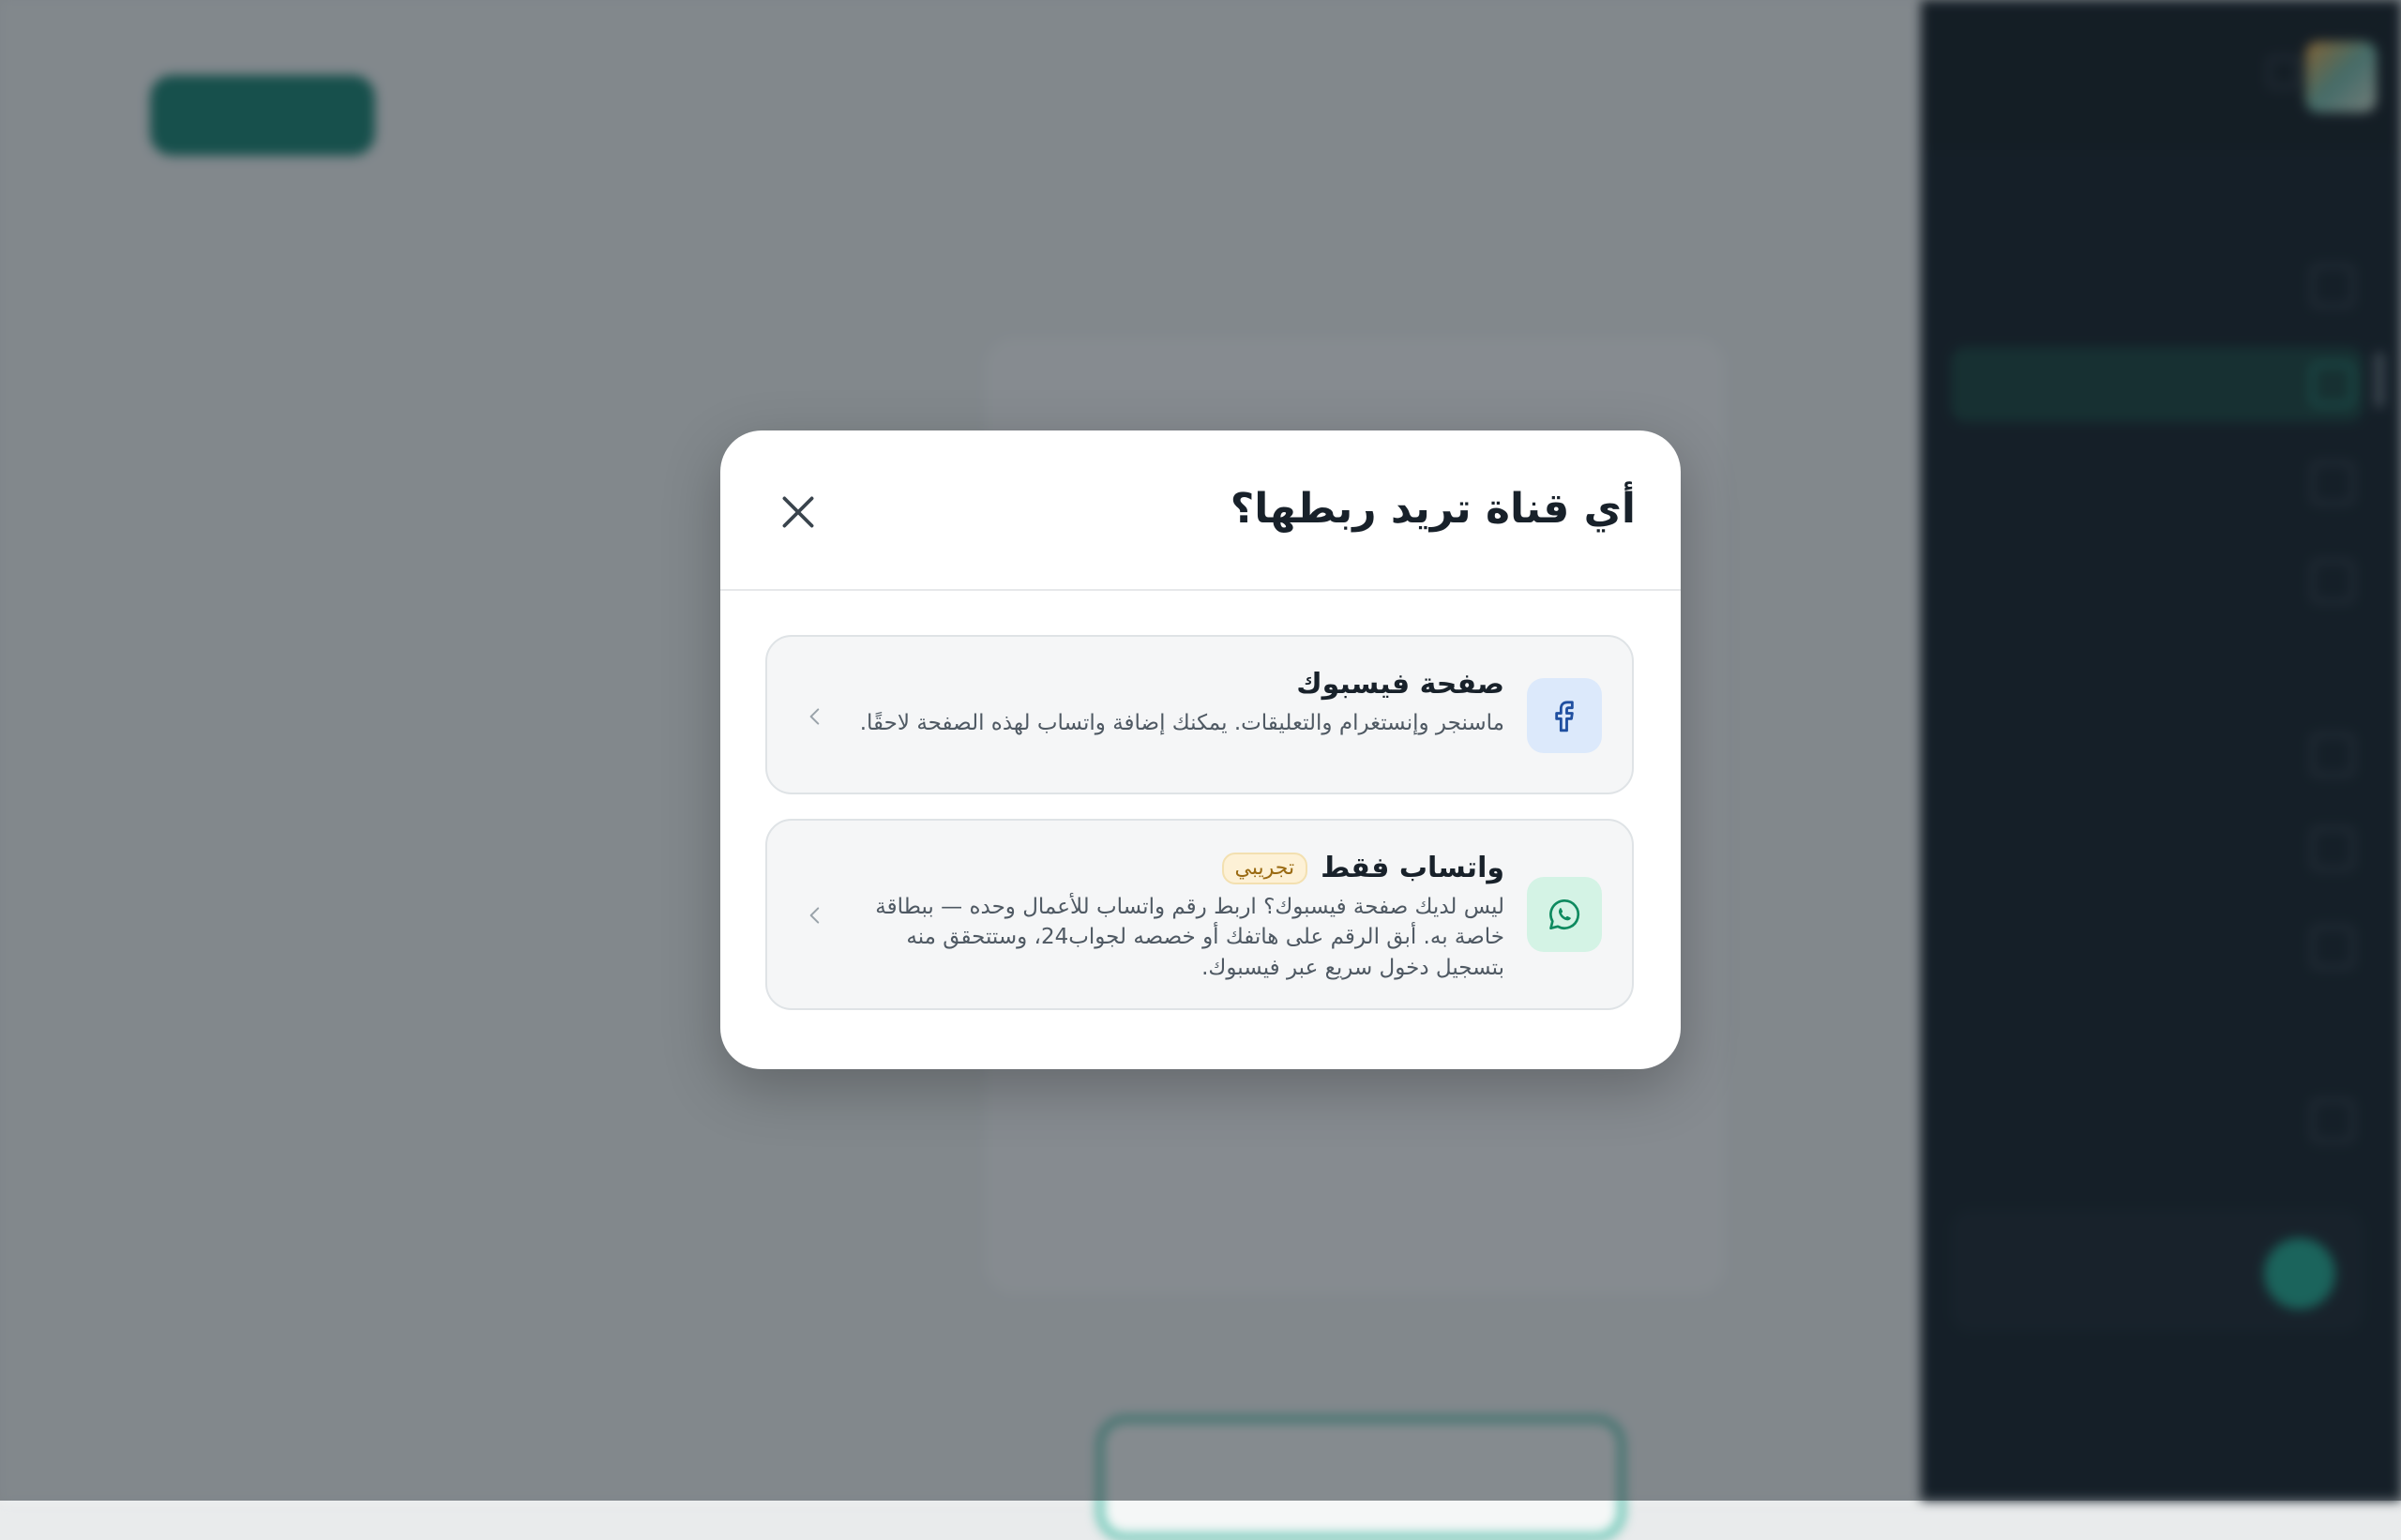 This screenshot has height=1540, width=2401. Describe the element at coordinates (1180, 868) in the screenshot. I see `option-title-row: واتساب فقط تجريبي` at that location.